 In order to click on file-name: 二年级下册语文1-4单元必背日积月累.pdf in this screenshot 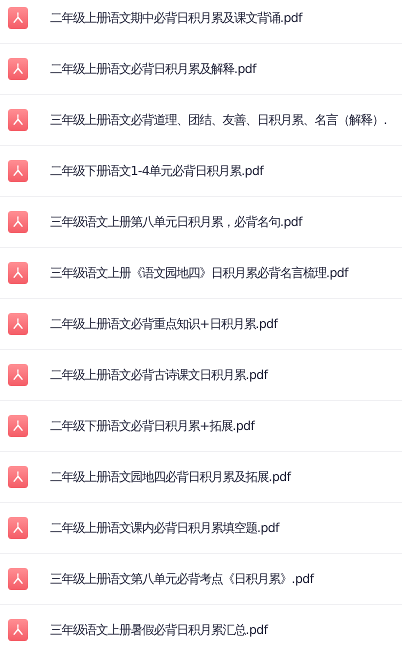, I will do `click(157, 171)`.